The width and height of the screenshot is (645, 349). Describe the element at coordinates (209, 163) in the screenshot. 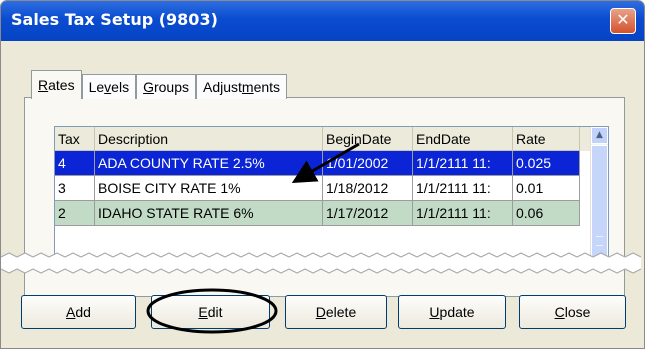

I see `cell-description: ADA COUNTY RATE 2.5%` at that location.